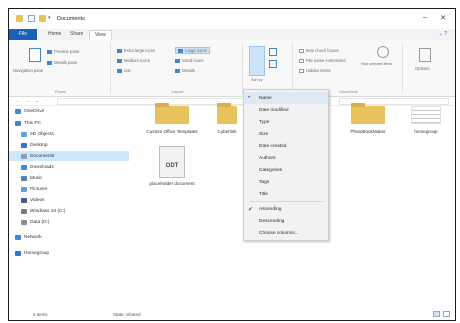 The width and height of the screenshot is (460, 323). I want to click on new-folder-icon, so click(42, 18).